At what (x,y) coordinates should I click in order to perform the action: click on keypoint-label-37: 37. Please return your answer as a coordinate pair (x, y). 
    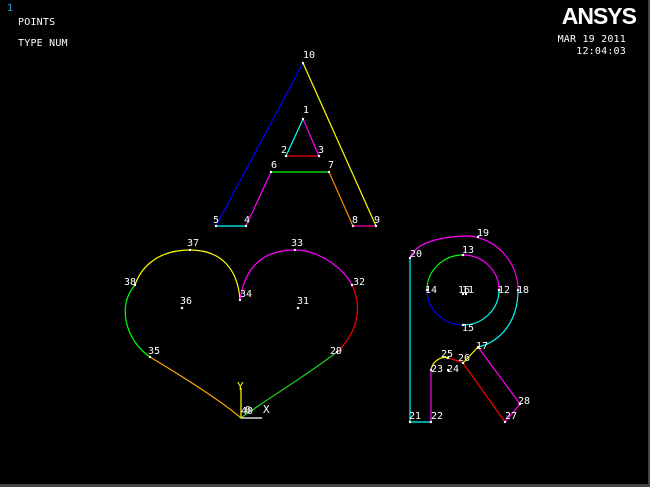
    Looking at the image, I should click on (193, 243).